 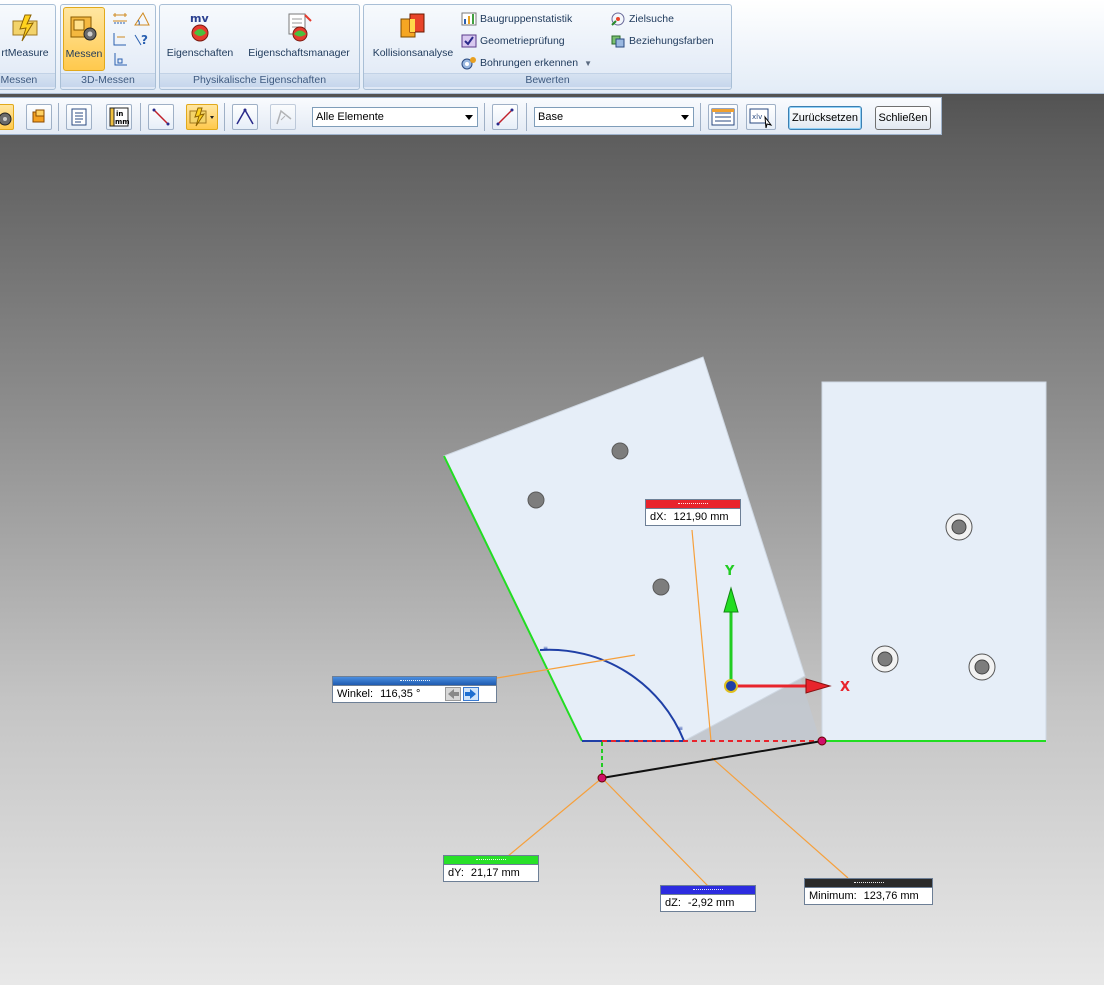 I want to click on properties-manager-button: Eigenschaftsmanager, so click(x=299, y=39).